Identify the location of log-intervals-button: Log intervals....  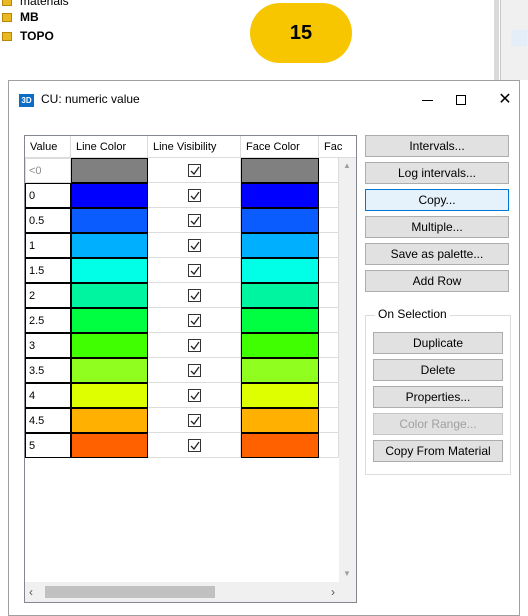
(437, 173).